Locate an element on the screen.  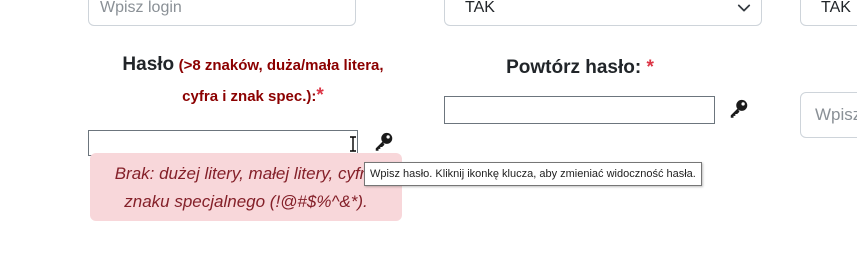
yes-no-select-2: TAK is located at coordinates (828, 13).